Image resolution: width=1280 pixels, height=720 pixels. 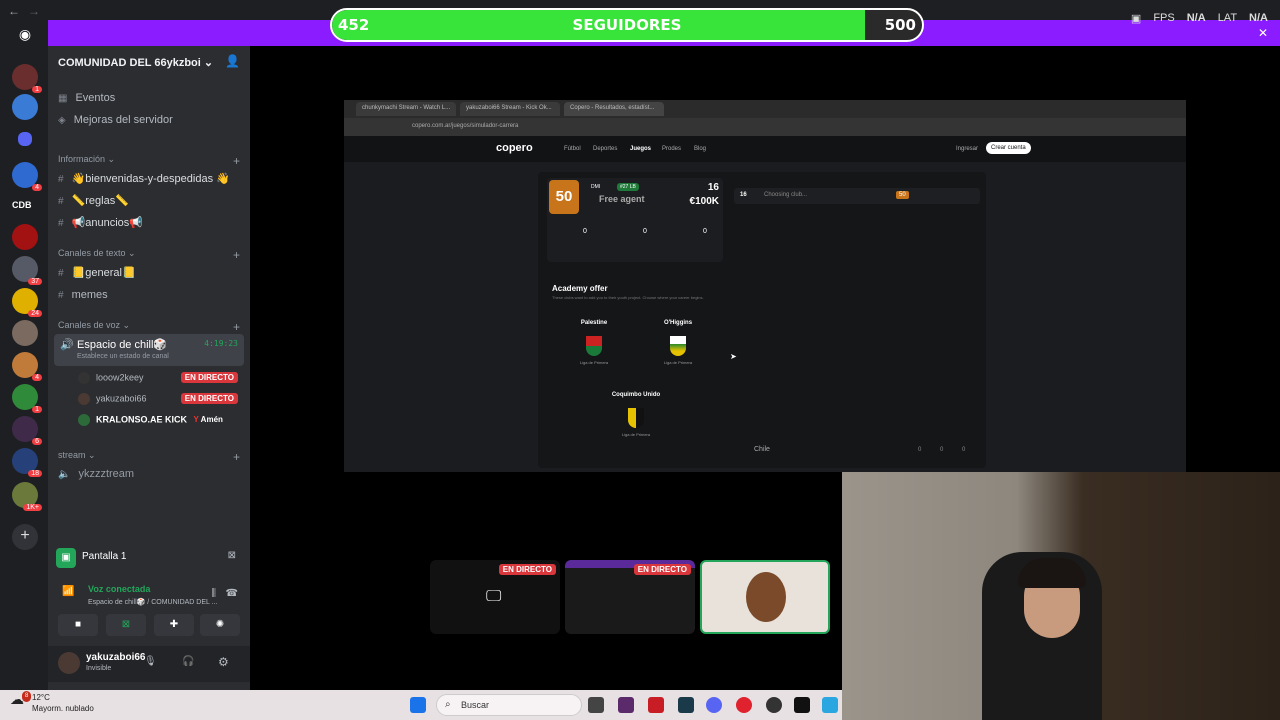 What do you see at coordinates (25, 537) in the screenshot?
I see `add-server-icon: +` at bounding box center [25, 537].